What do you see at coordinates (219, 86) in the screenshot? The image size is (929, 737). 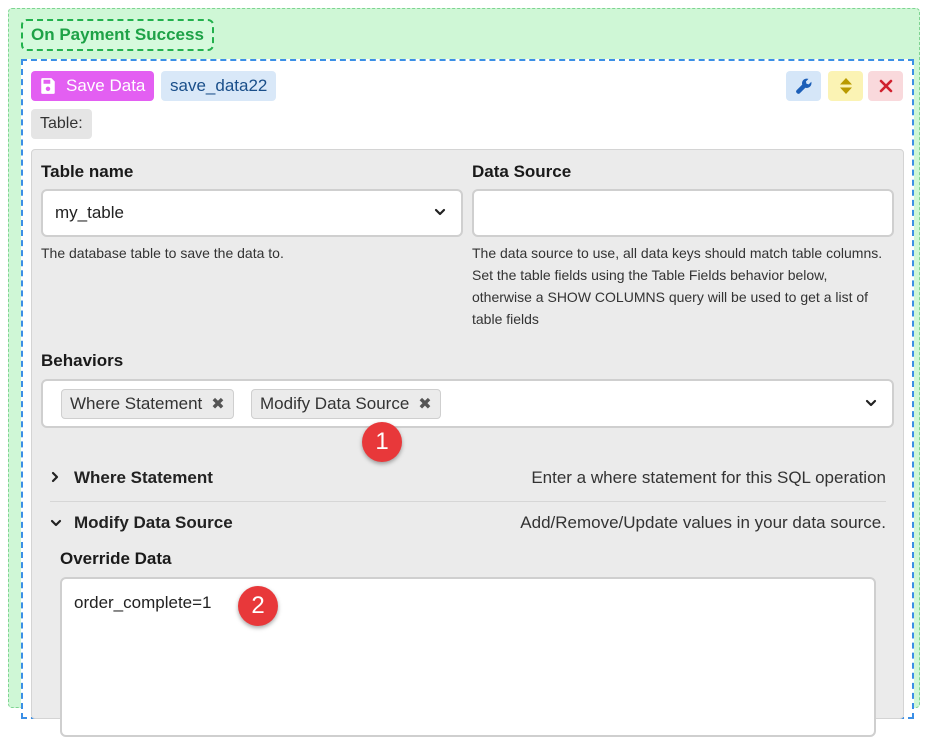 I see `action-name-badge: save_data22` at bounding box center [219, 86].